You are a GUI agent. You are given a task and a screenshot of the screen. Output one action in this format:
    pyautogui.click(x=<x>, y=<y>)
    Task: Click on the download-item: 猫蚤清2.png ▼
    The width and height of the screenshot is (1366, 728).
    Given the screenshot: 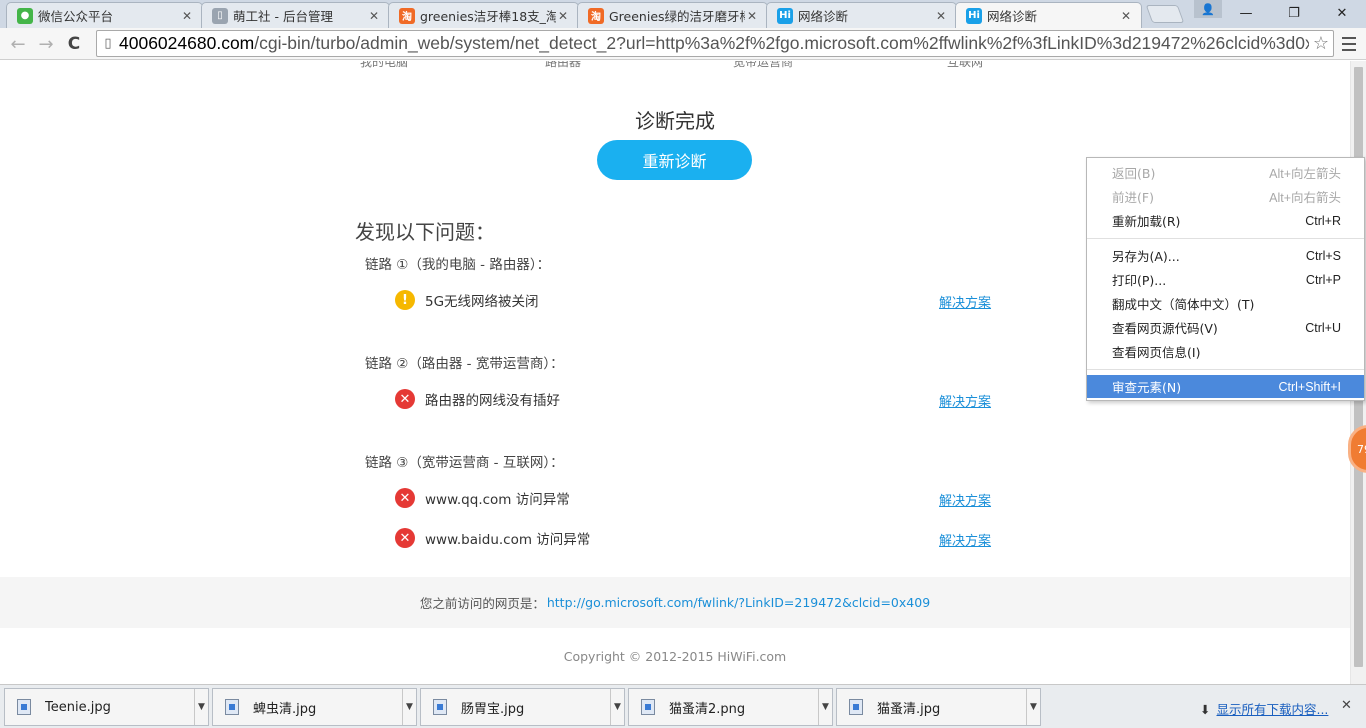 What is the action you would take?
    pyautogui.click(x=730, y=707)
    